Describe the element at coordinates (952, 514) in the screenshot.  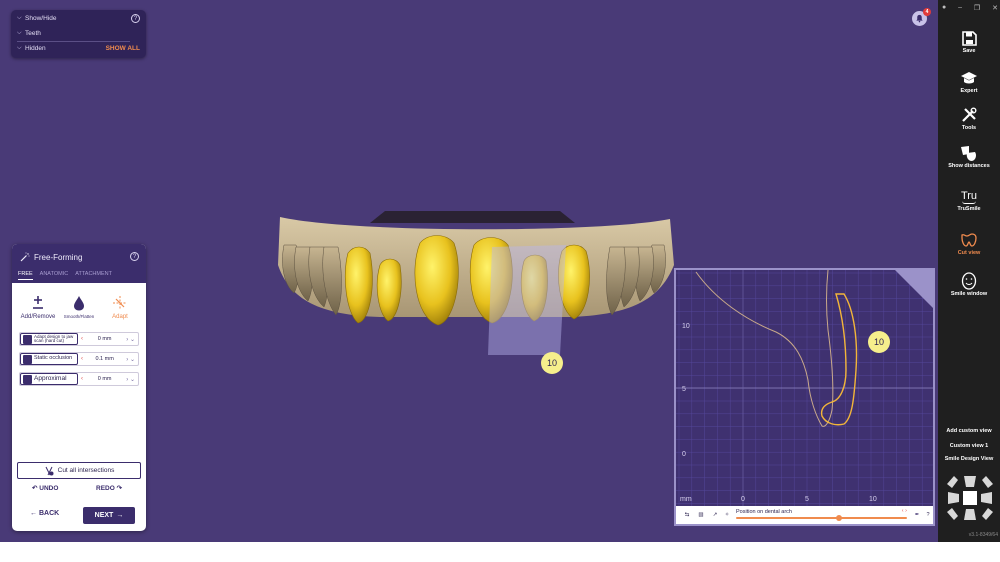
I see `nav-bottom-left` at that location.